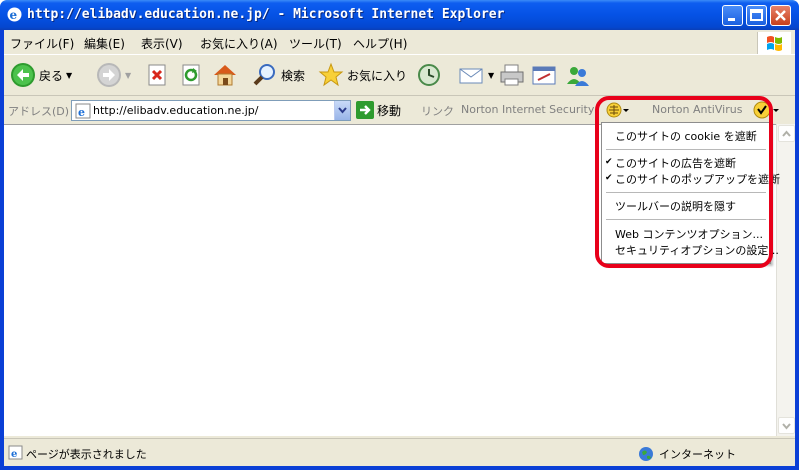 Image resolution: width=799 pixels, height=470 pixels. Describe the element at coordinates (399, 452) in the screenshot. I see `status-bar: e ページが表示されました インターネット` at that location.